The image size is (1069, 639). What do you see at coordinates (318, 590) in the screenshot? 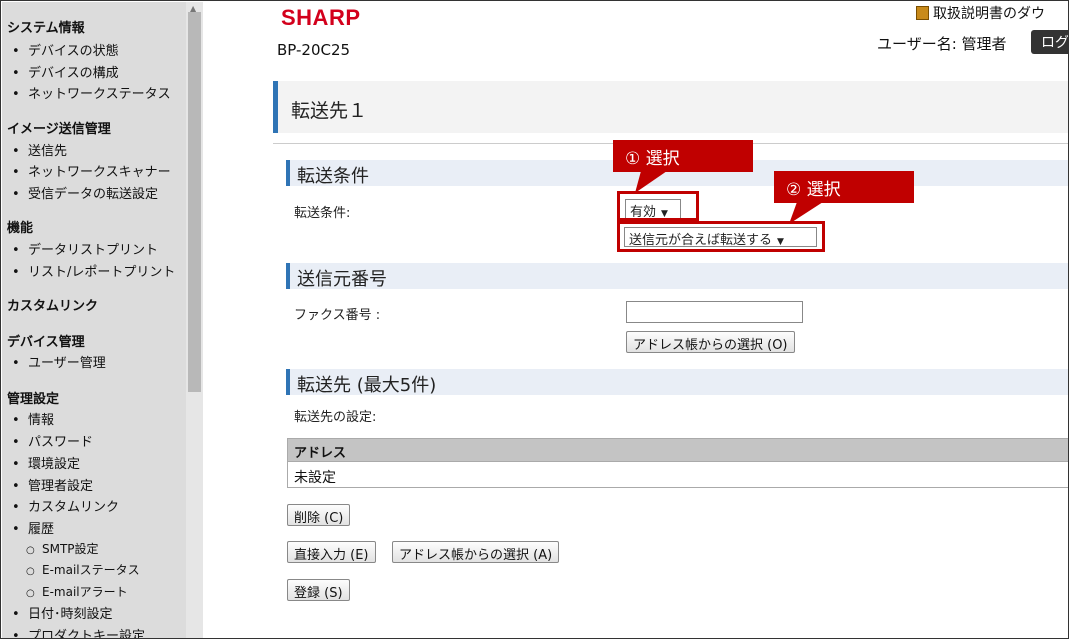
I see `register-button: 登録 (S)` at bounding box center [318, 590].